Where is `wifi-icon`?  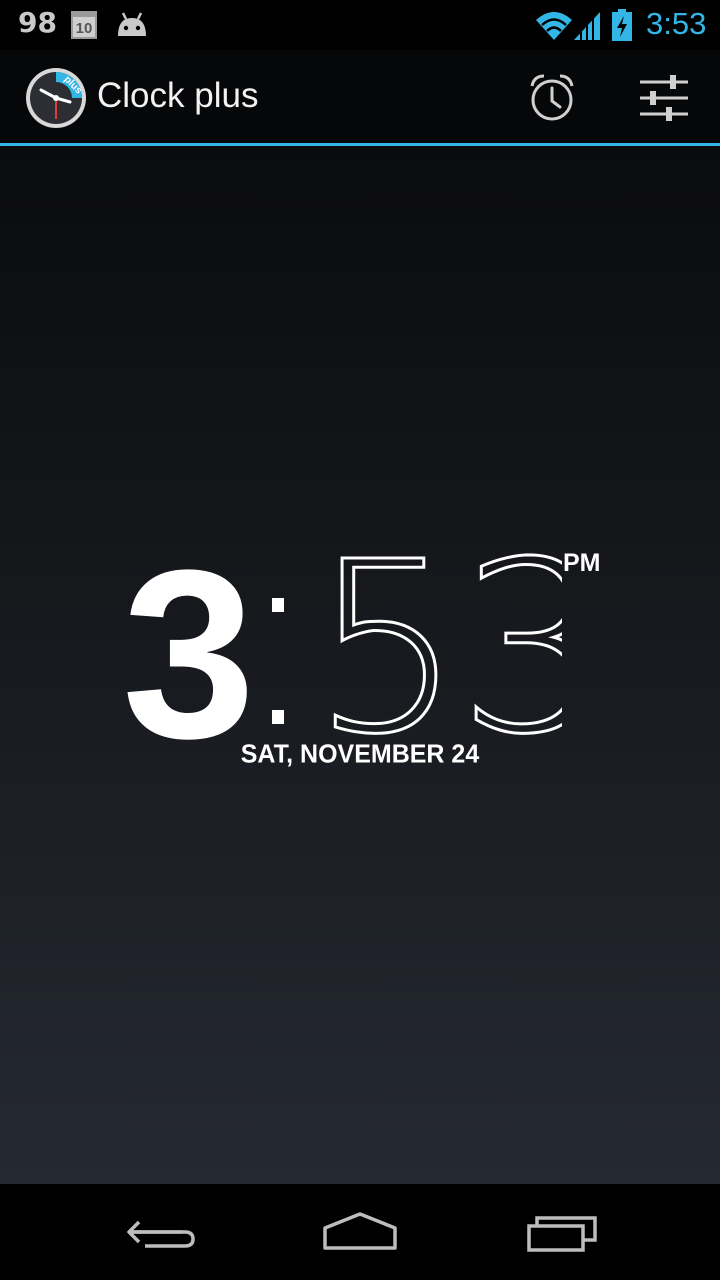
wifi-icon is located at coordinates (554, 26).